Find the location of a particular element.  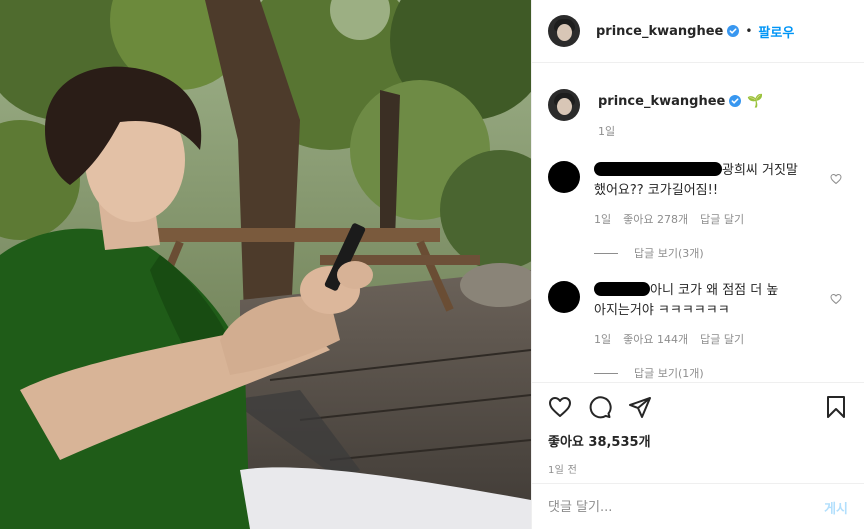

add-comment-form: 게시 is located at coordinates (698, 506).